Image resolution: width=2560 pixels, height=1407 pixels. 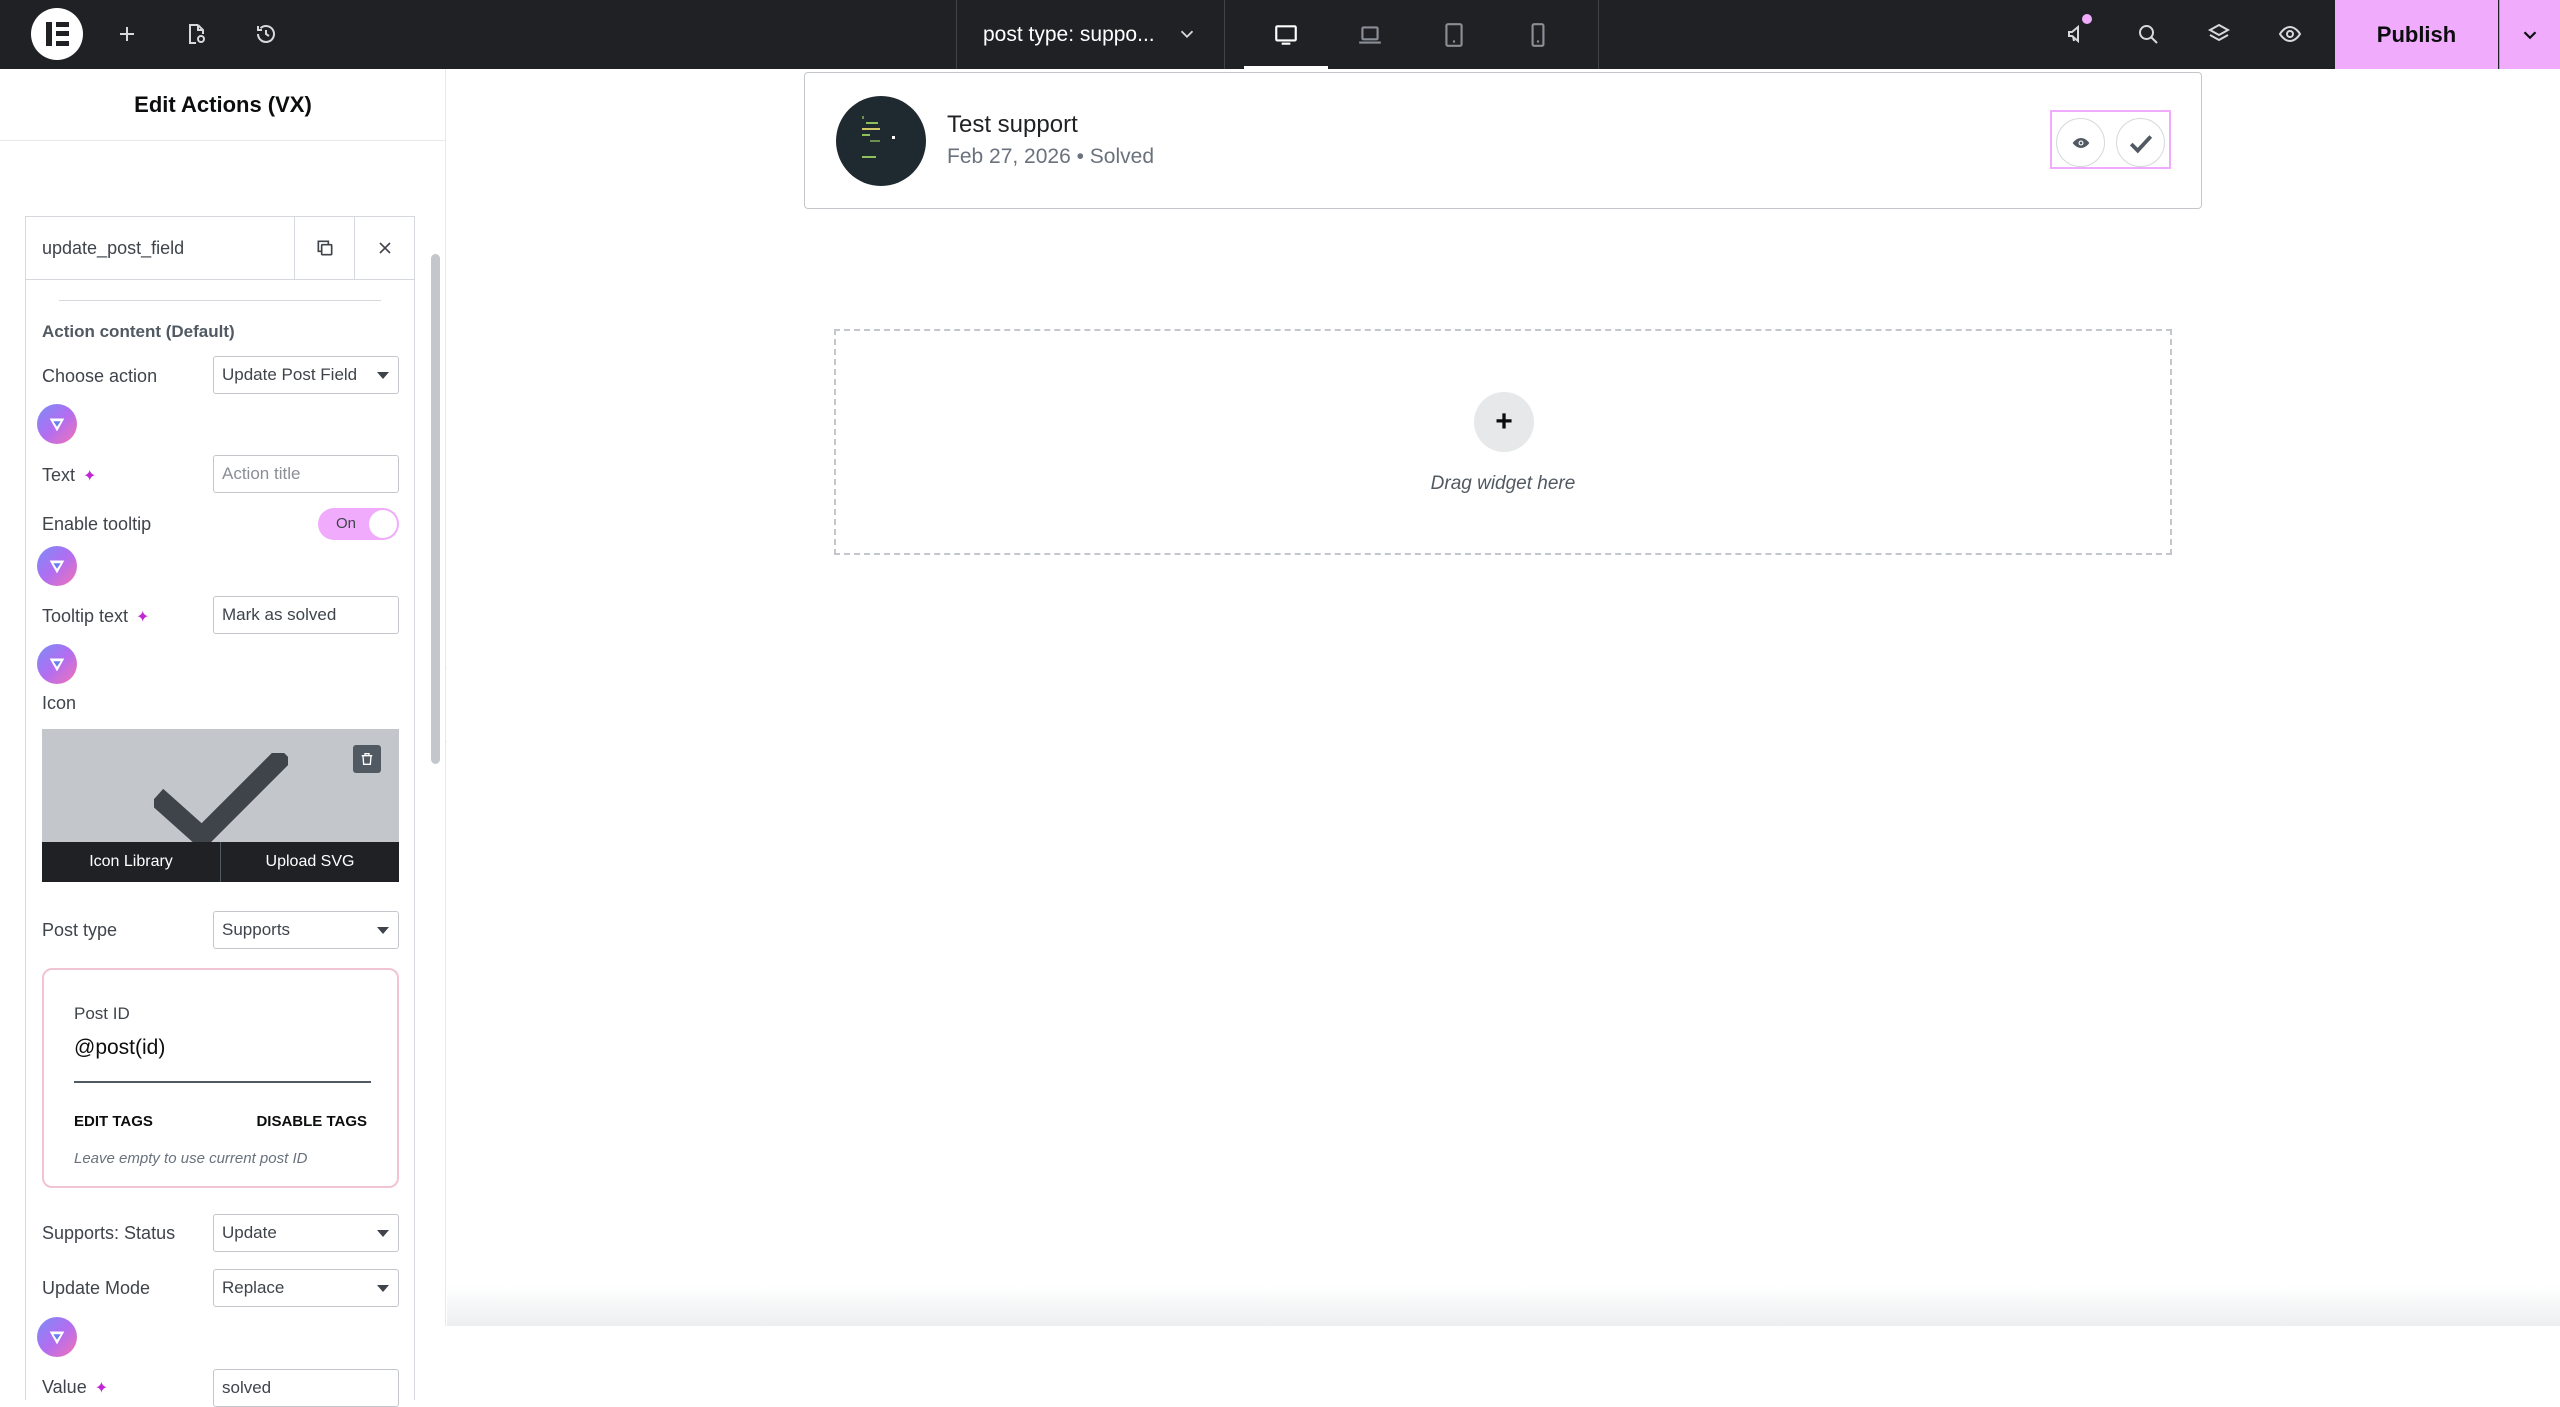 I want to click on text-label: Text ✦, so click(x=69, y=475).